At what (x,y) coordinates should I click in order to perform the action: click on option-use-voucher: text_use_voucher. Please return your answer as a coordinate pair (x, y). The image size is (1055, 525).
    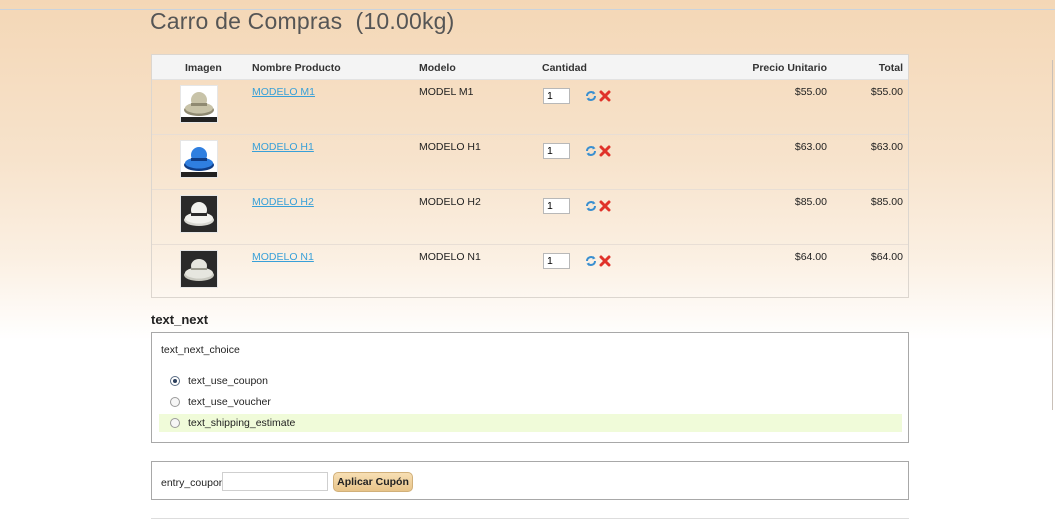
    Looking at the image, I should click on (530, 402).